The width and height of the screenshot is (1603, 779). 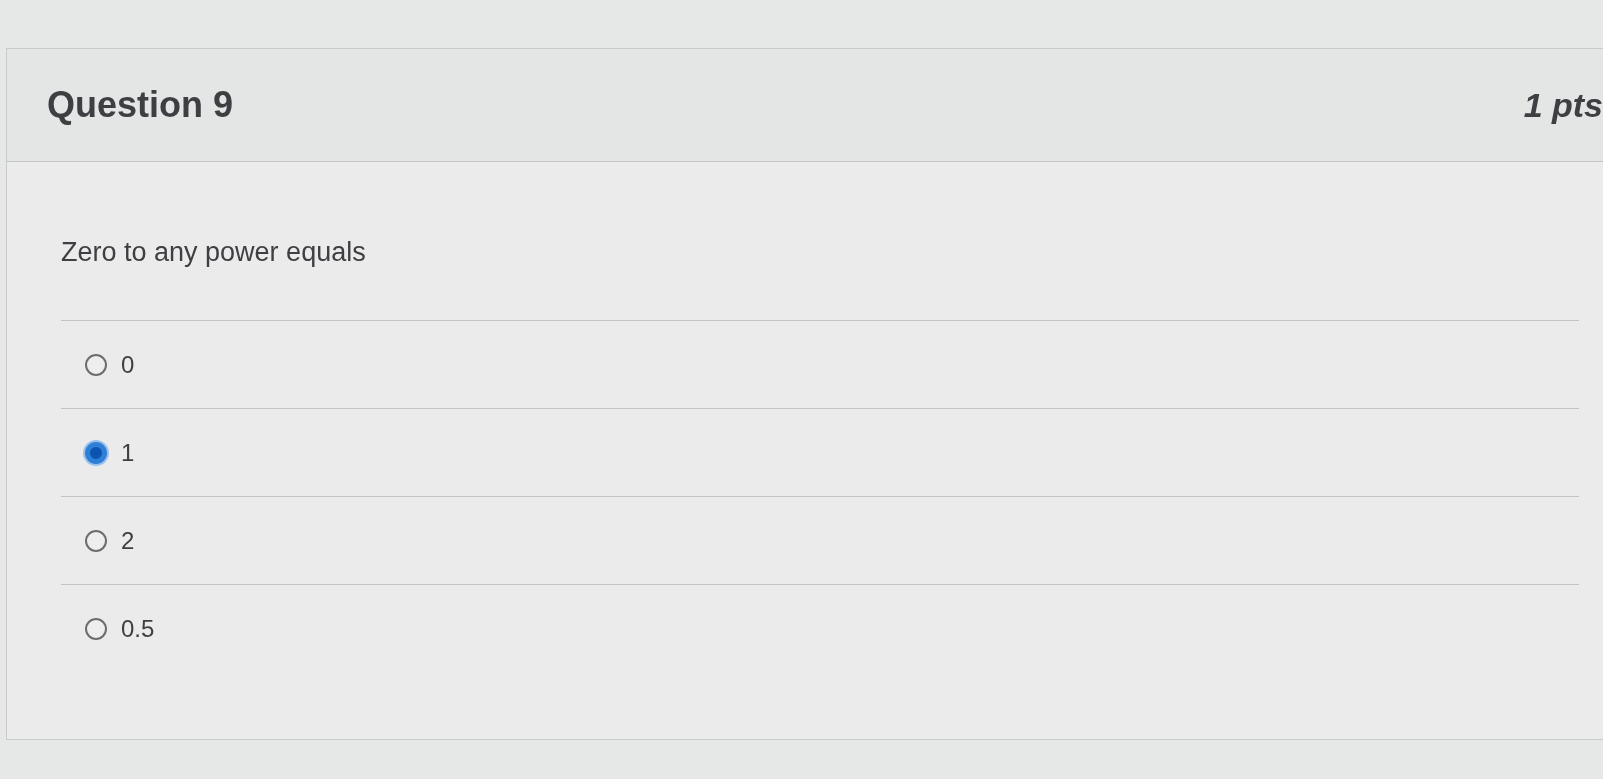 I want to click on answer-label: 0.5, so click(x=138, y=629).